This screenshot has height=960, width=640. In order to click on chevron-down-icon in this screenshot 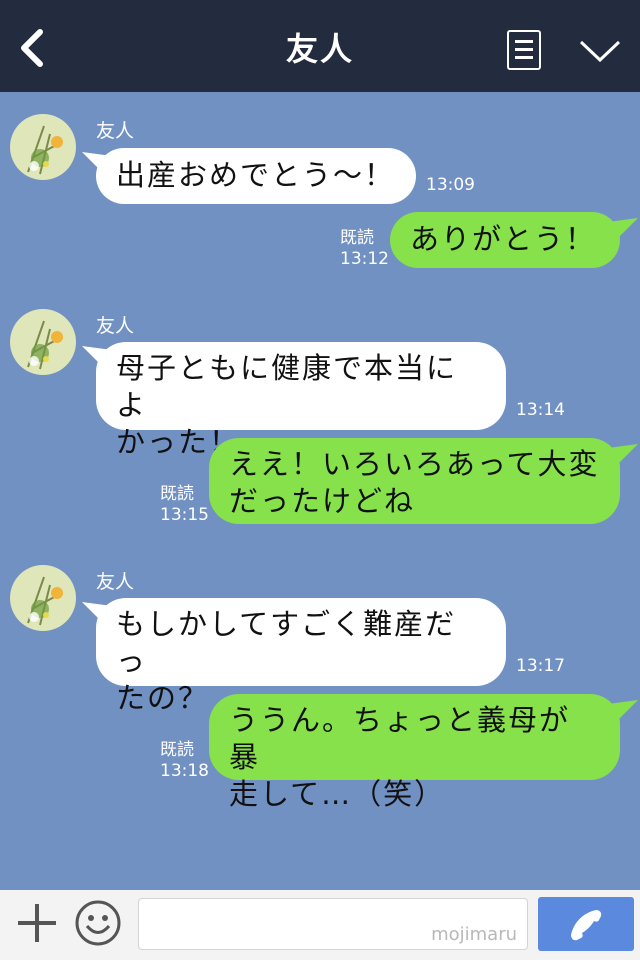, I will do `click(600, 51)`.